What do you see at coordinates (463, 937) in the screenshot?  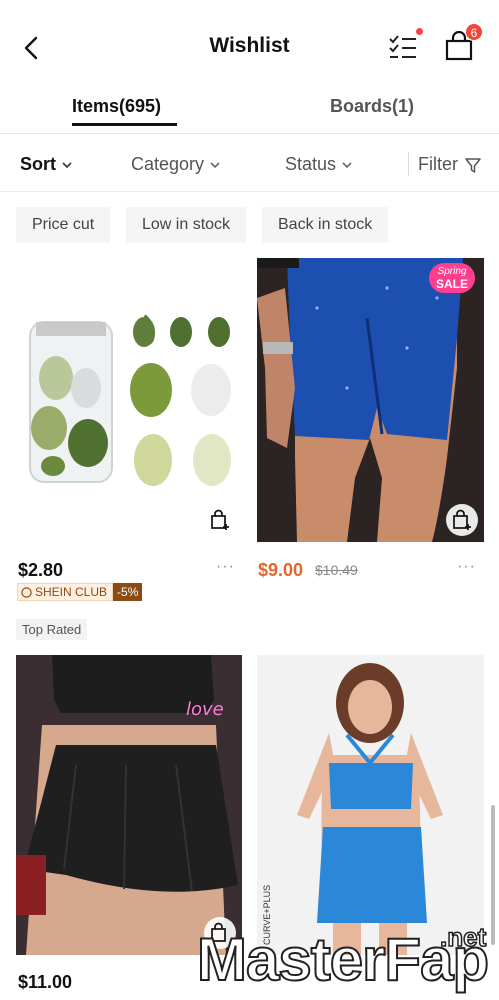 I see `watermark-suffix: .net` at bounding box center [463, 937].